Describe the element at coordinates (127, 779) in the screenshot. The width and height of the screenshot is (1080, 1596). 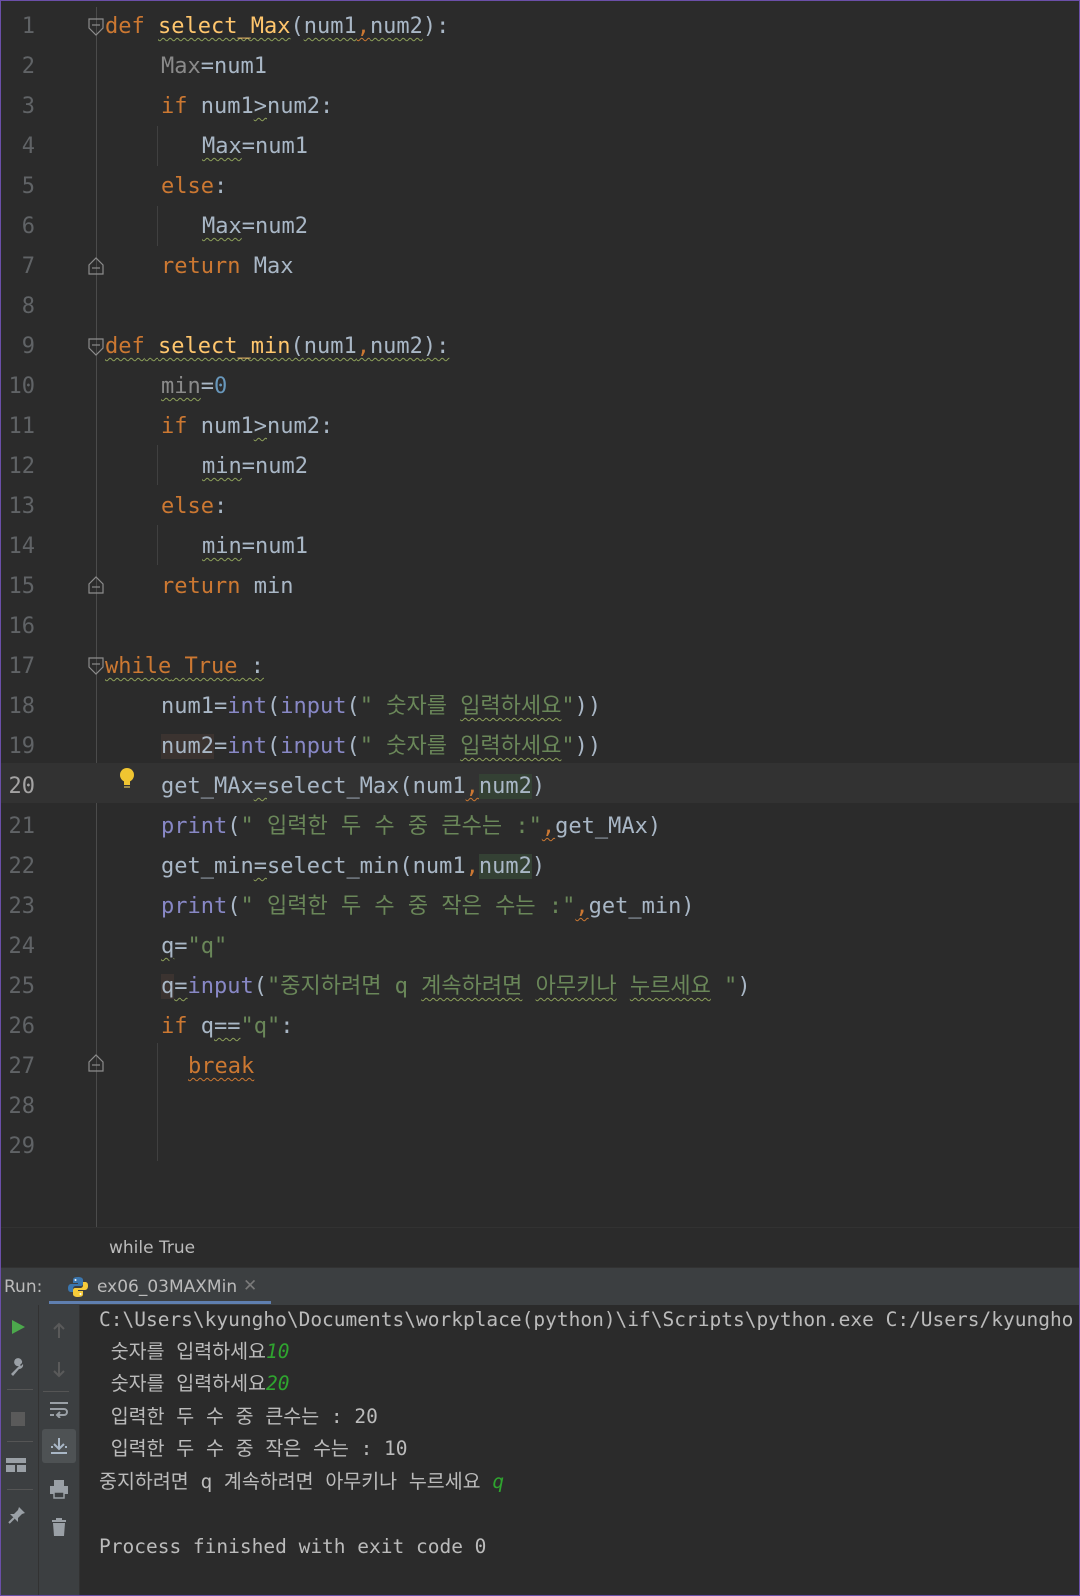
I see `lightbulb-icon` at that location.